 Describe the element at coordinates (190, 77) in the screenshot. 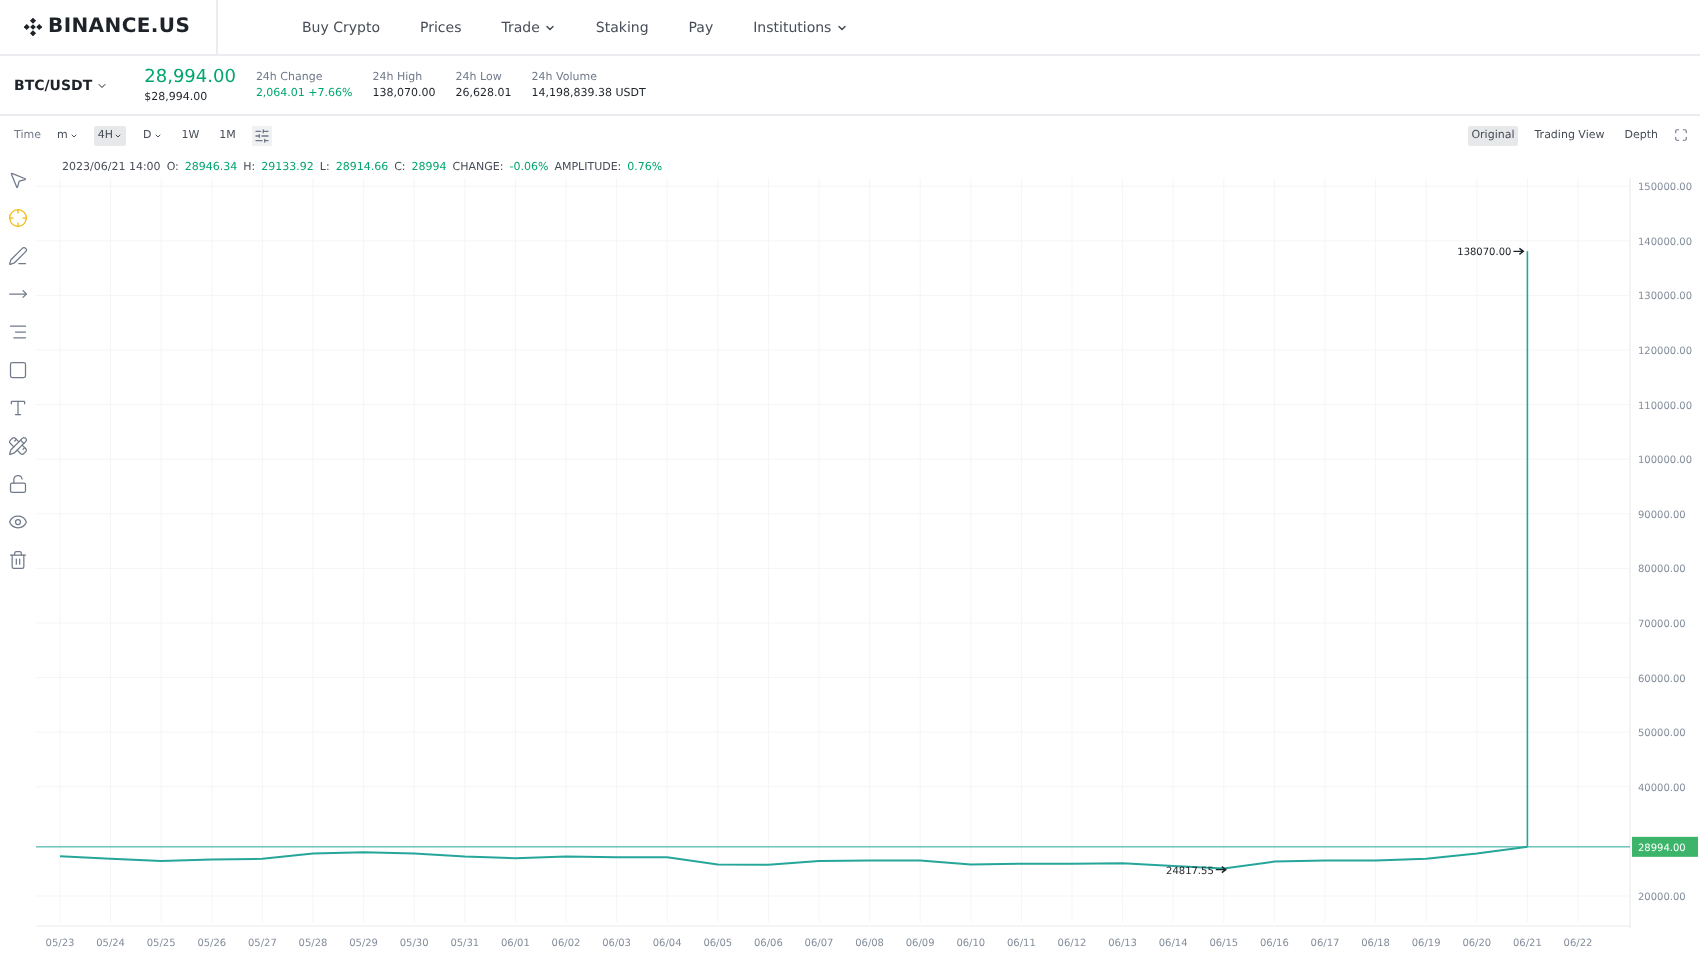

I see `last-price: 28,994.00` at that location.